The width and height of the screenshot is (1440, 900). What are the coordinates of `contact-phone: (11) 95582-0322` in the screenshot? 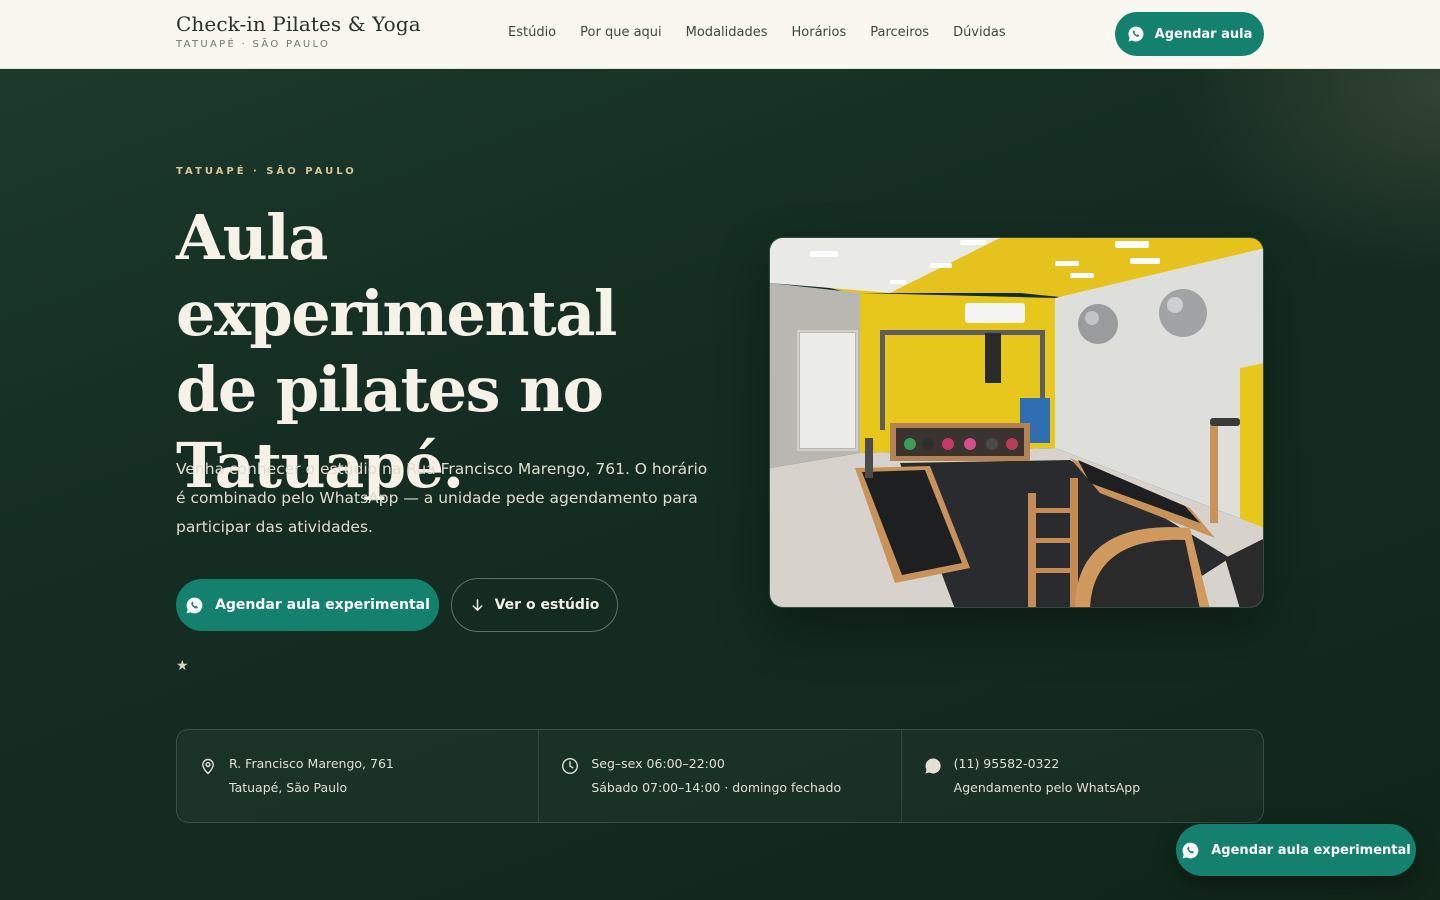 It's located at (1108, 764).